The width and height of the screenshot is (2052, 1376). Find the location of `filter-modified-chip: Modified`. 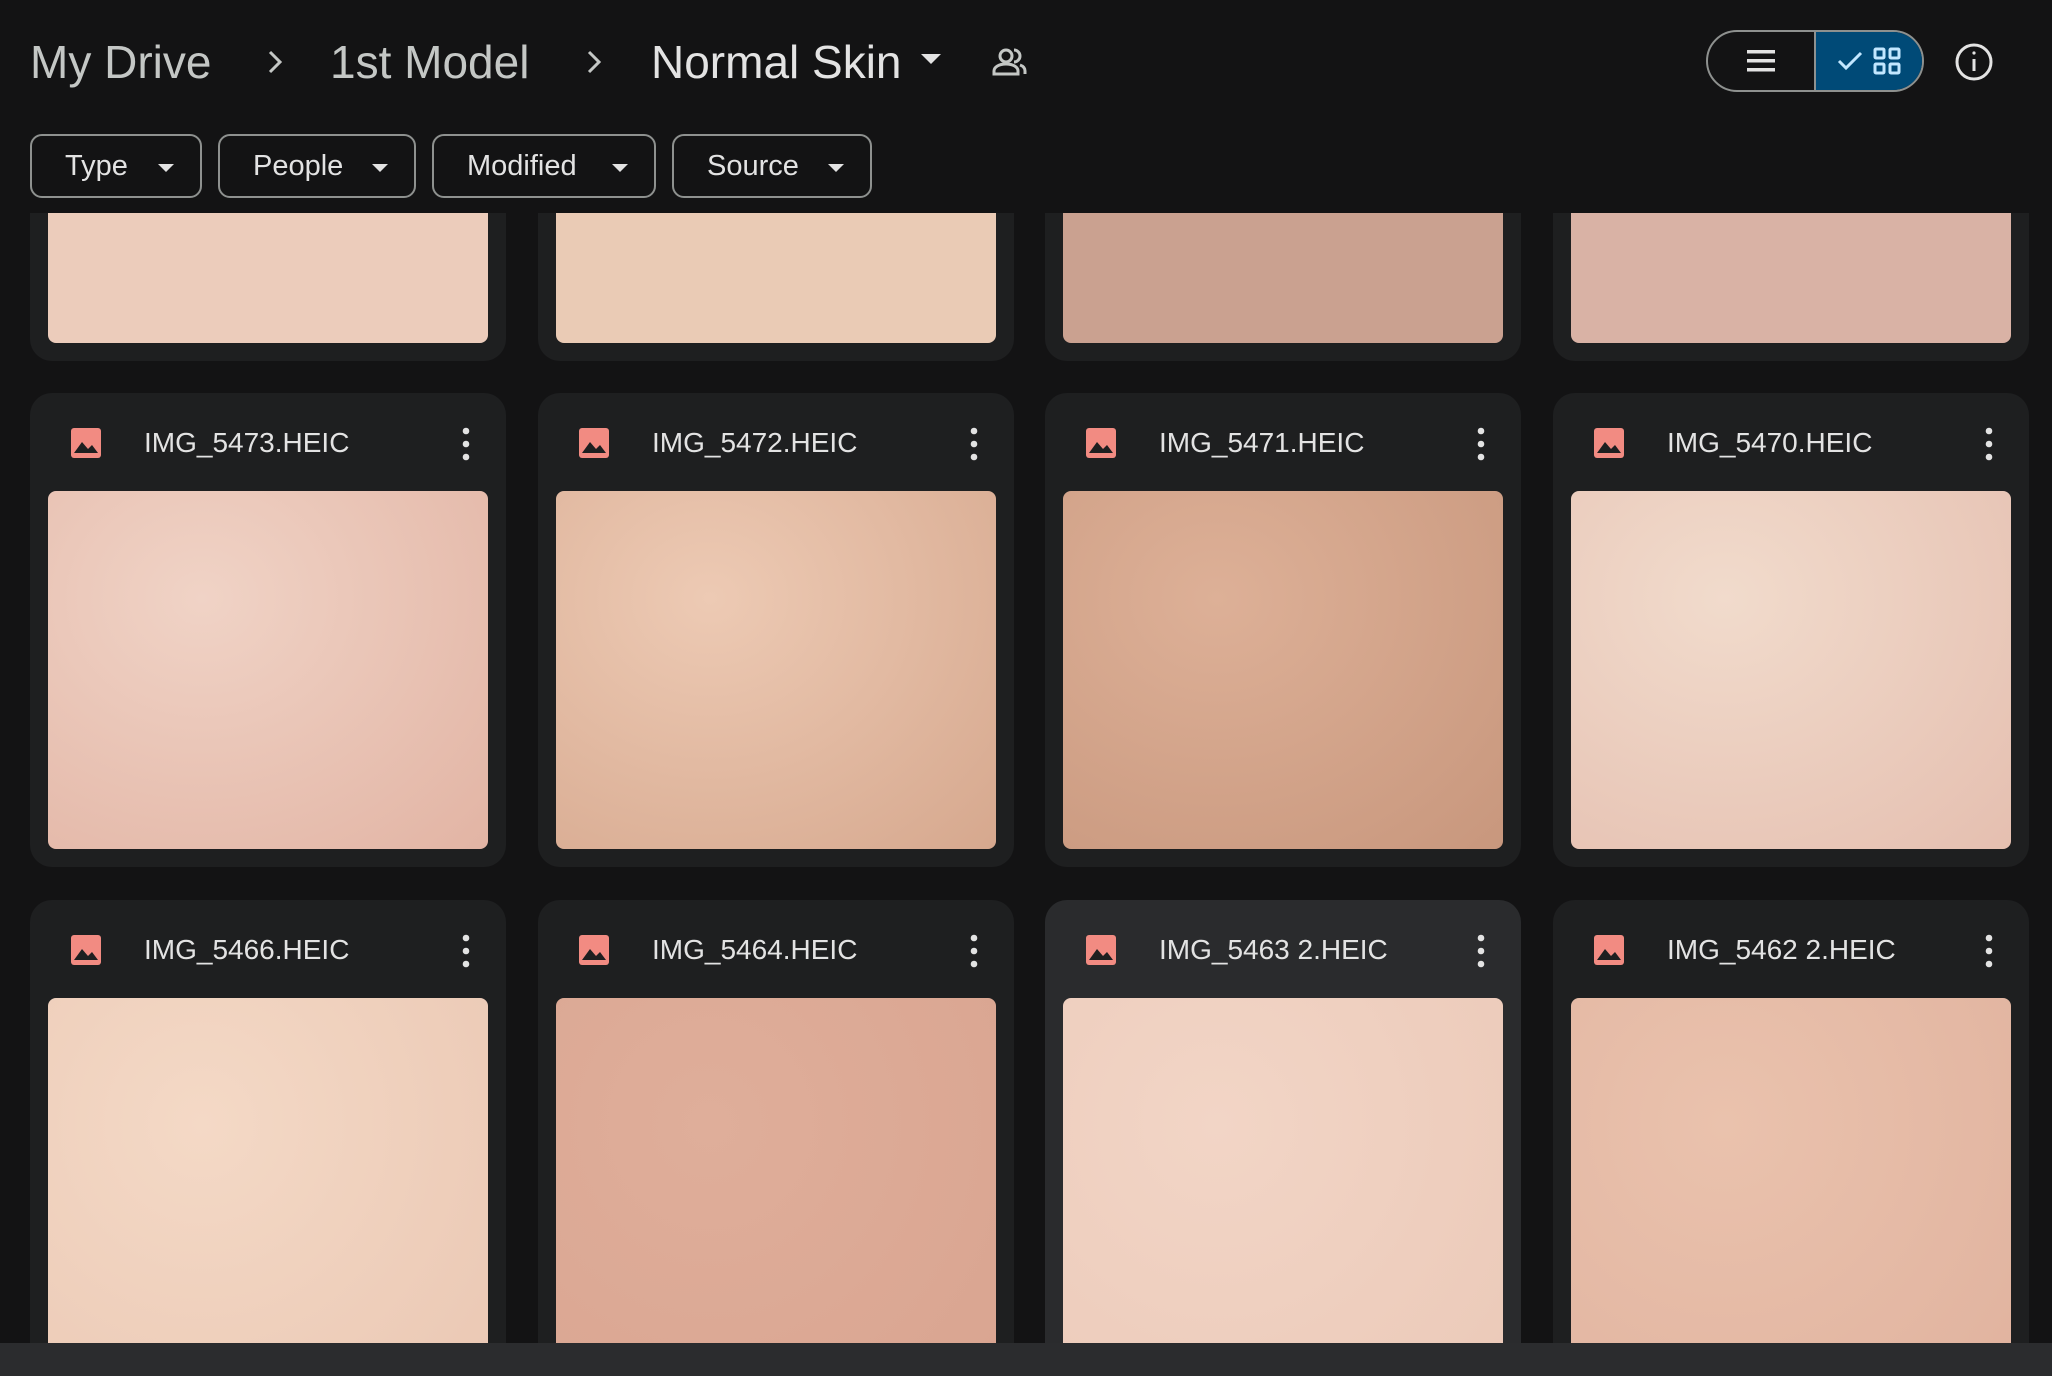

filter-modified-chip: Modified is located at coordinates (544, 166).